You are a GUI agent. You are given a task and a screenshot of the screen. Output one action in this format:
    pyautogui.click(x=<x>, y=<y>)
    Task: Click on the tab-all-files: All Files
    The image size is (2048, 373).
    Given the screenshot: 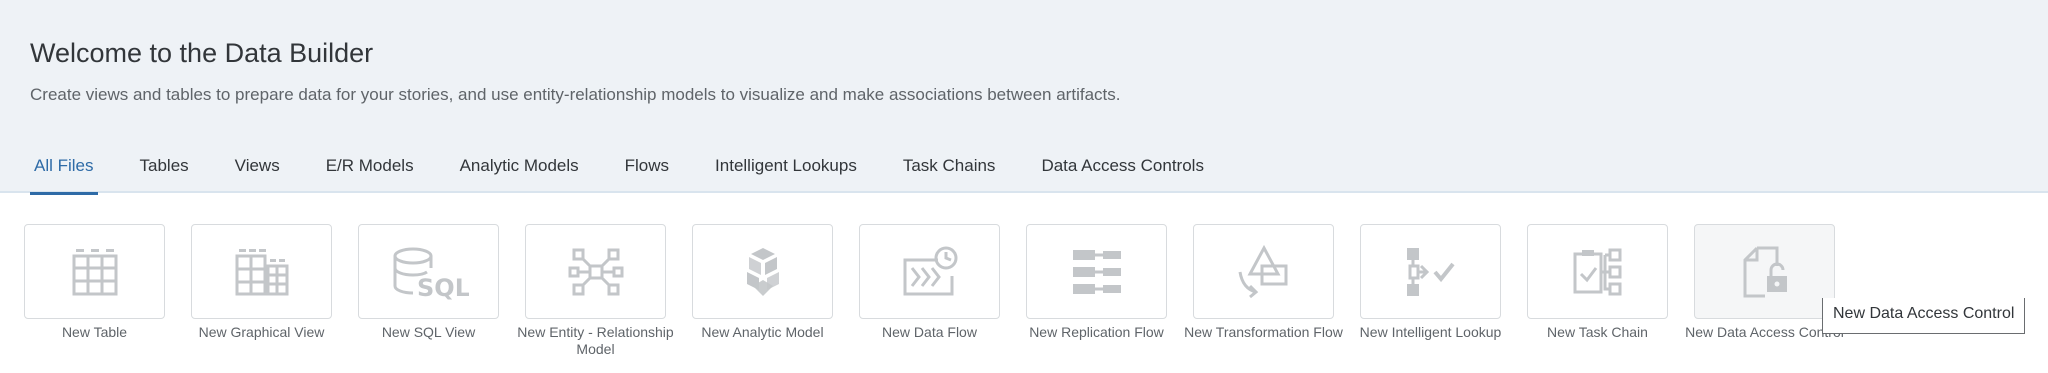 What is the action you would take?
    pyautogui.click(x=64, y=170)
    